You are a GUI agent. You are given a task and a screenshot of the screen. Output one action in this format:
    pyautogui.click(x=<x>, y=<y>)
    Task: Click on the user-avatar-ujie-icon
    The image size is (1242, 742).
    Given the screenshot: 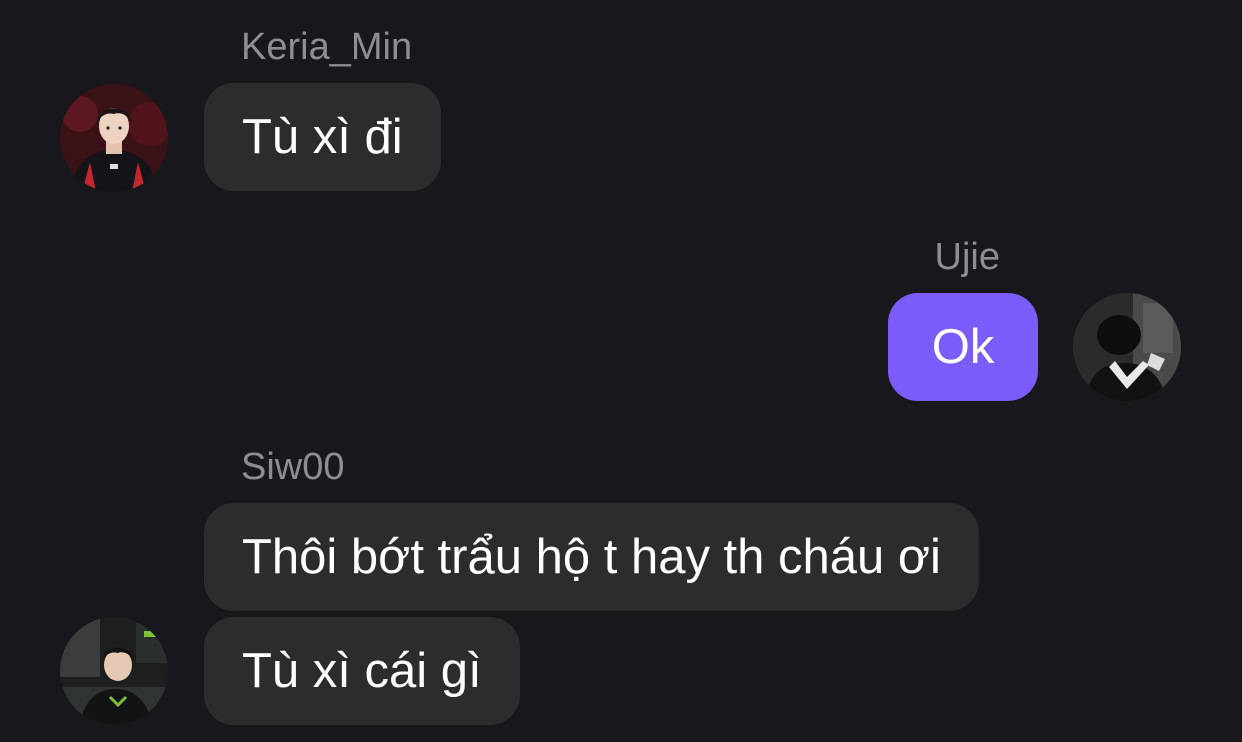 What is the action you would take?
    pyautogui.click(x=1127, y=347)
    